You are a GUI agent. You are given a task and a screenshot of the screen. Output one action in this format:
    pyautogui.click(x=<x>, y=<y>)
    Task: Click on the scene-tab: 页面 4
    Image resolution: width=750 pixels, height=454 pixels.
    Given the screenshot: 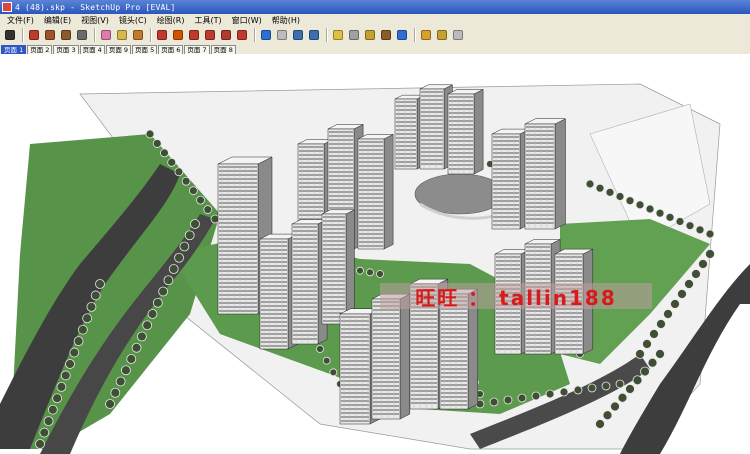 What is the action you would take?
    pyautogui.click(x=92, y=49)
    